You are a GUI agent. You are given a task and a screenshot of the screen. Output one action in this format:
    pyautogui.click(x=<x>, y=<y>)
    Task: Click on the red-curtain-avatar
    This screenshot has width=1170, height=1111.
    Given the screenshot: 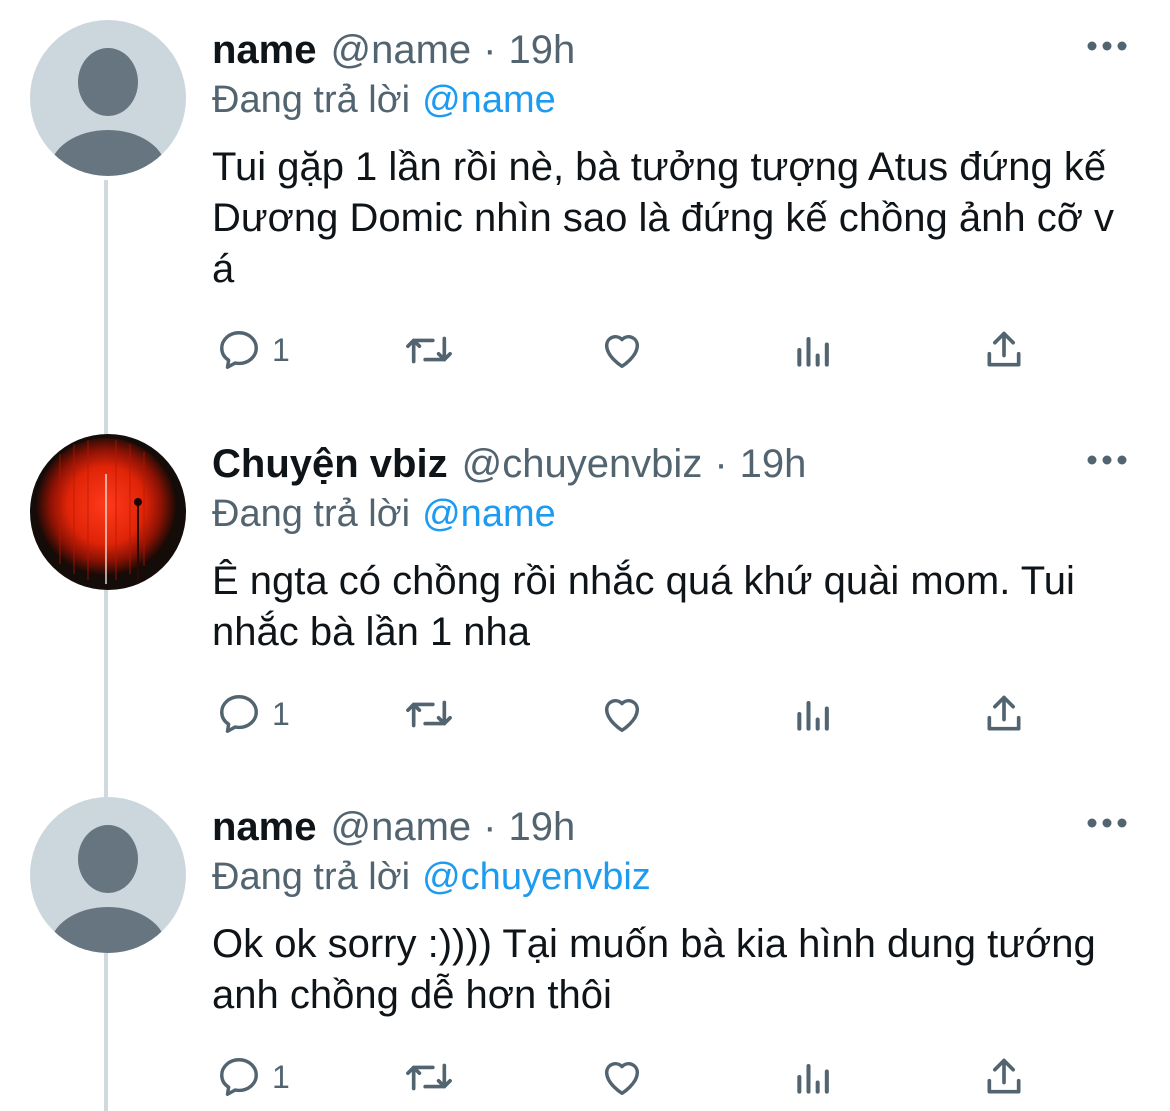 What is the action you would take?
    pyautogui.click(x=108, y=512)
    